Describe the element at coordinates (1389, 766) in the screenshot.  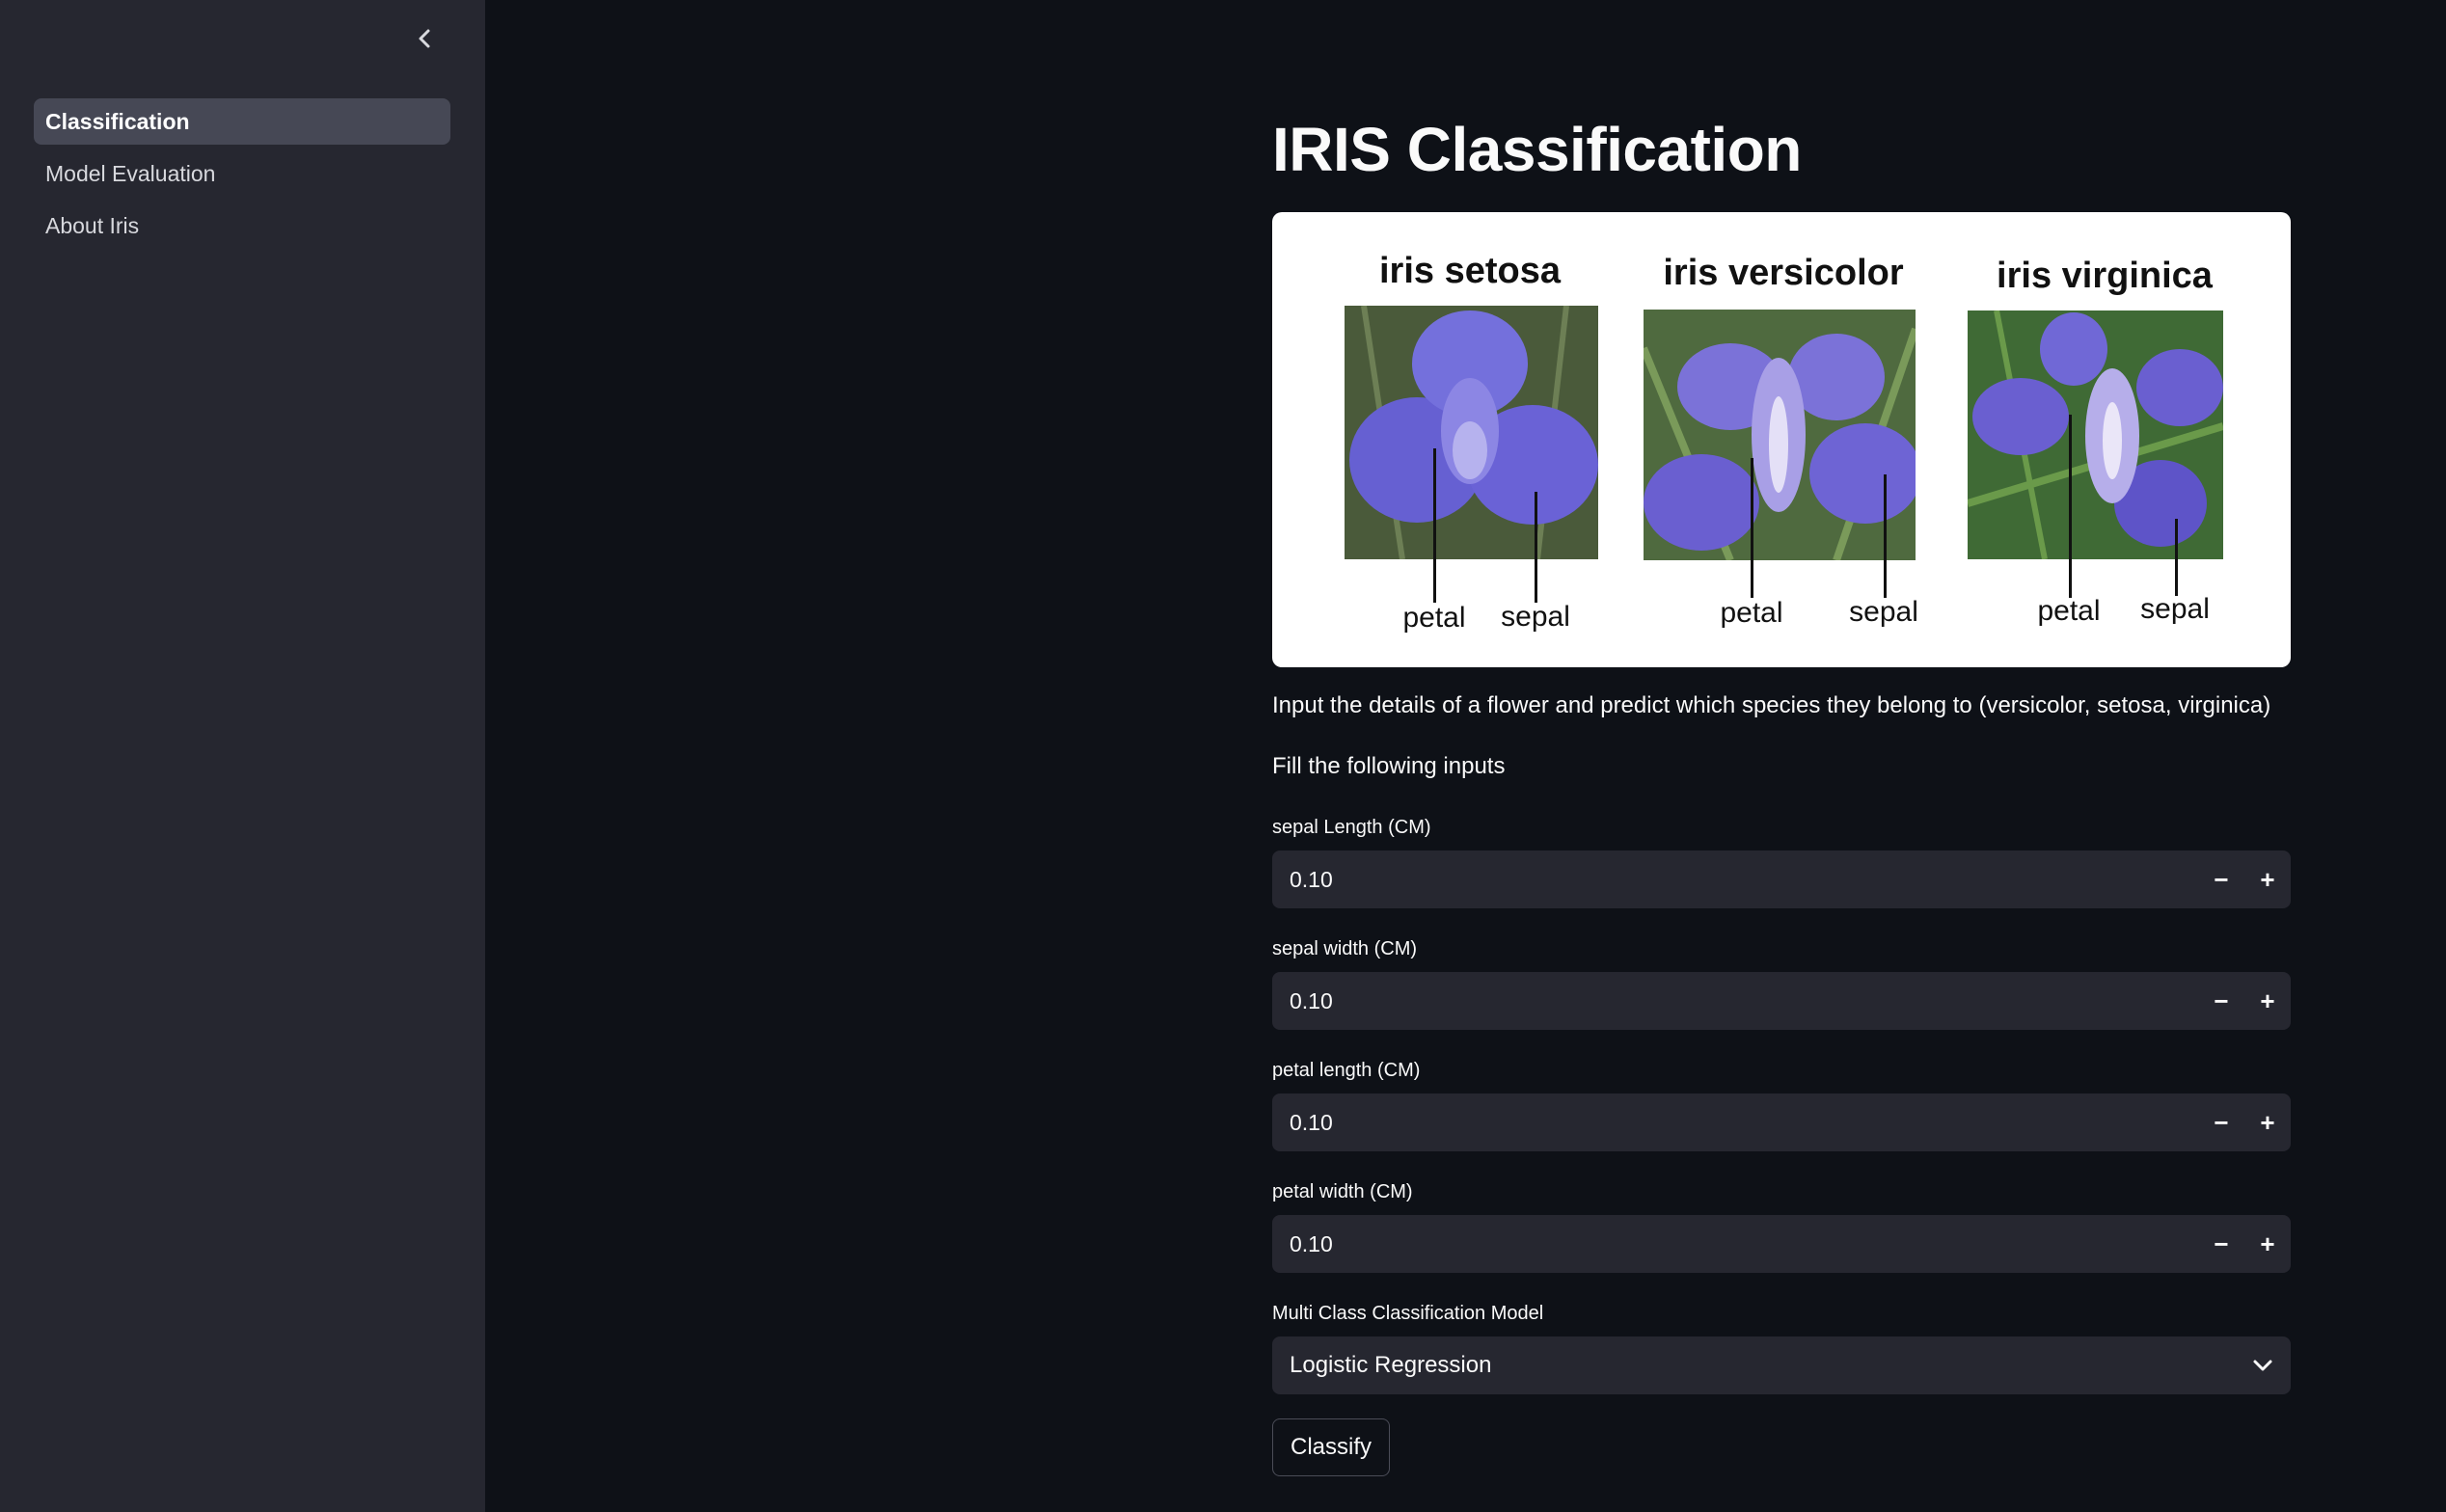
I see `fill-prompt-text: Fill the following inputs` at that location.